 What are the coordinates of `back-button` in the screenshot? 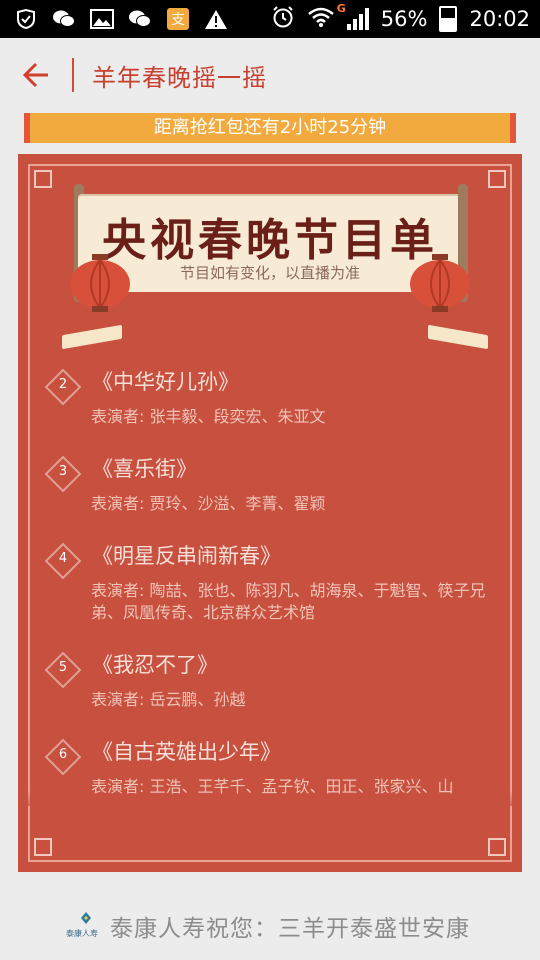 It's located at (37, 75).